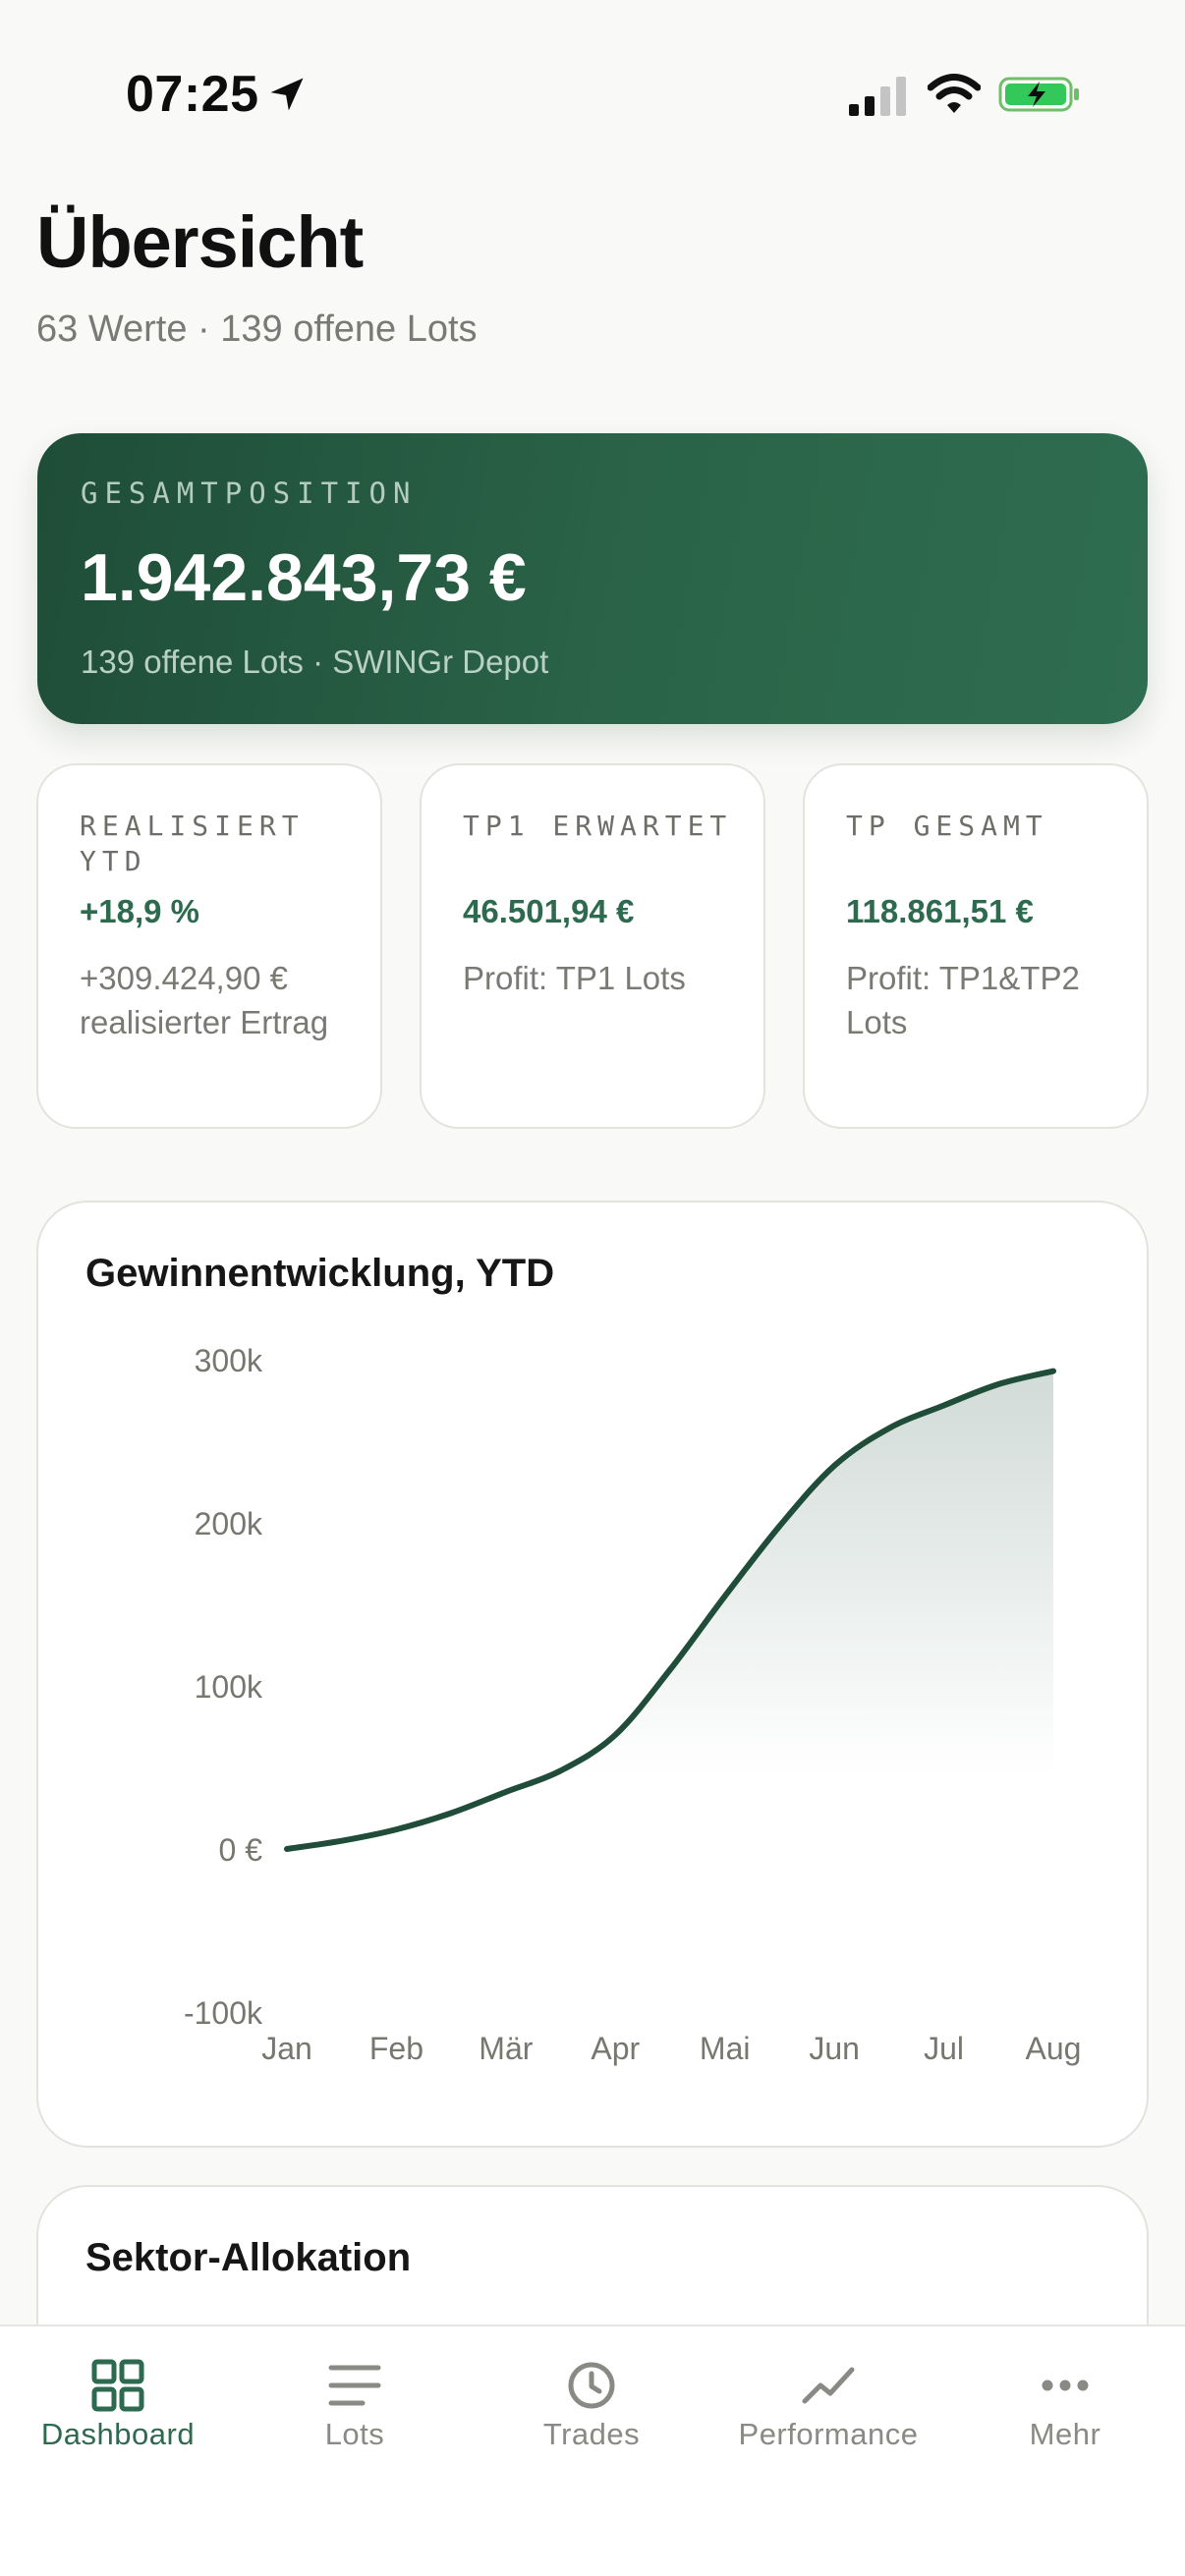 This screenshot has width=1185, height=2576. What do you see at coordinates (200, 242) in the screenshot?
I see `page-title: Übersicht` at bounding box center [200, 242].